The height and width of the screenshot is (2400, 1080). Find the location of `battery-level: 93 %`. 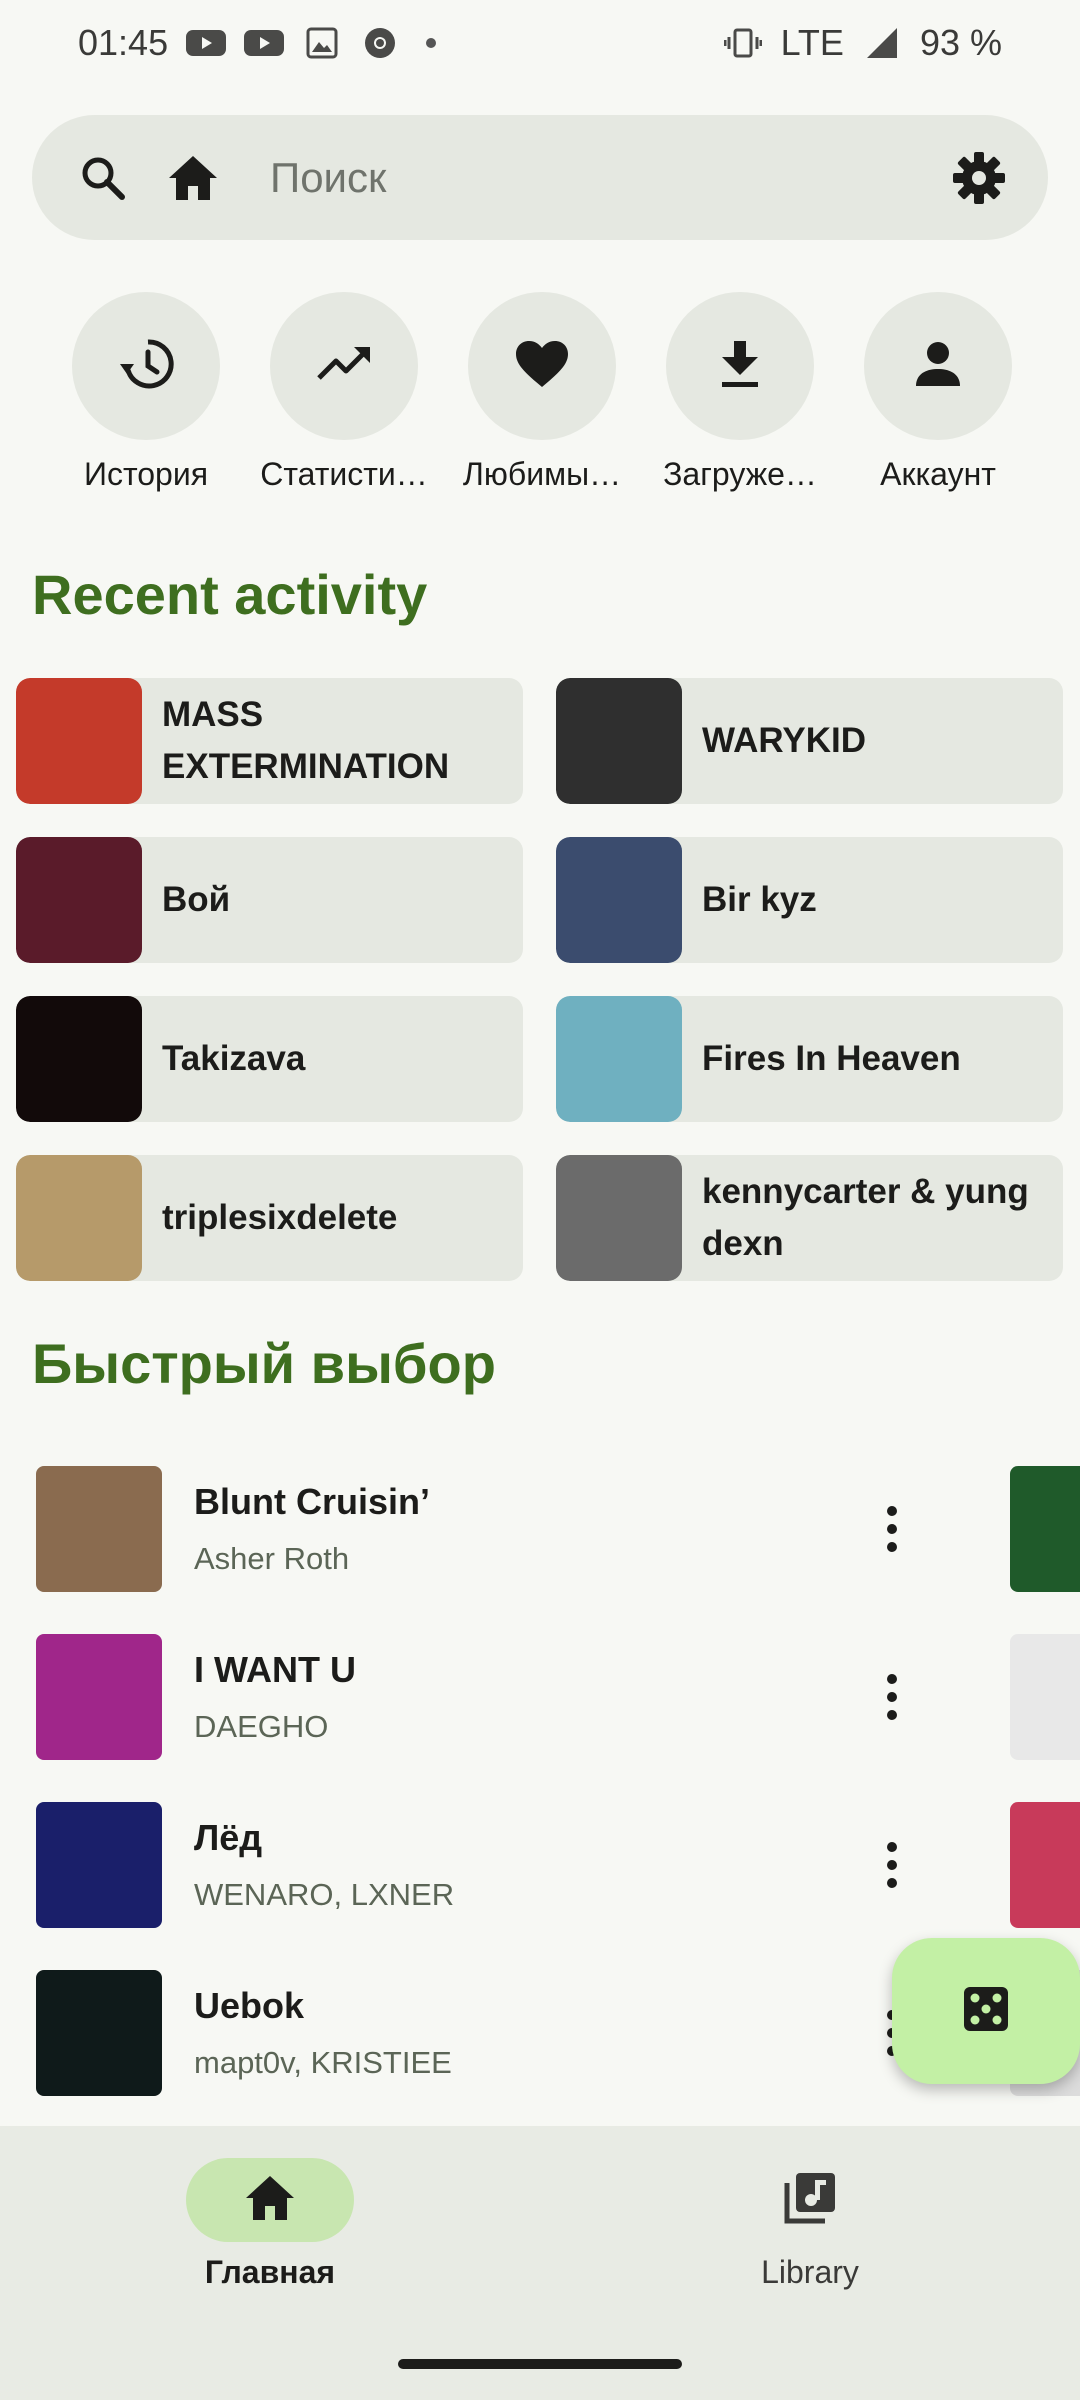

battery-level: 93 % is located at coordinates (960, 42).